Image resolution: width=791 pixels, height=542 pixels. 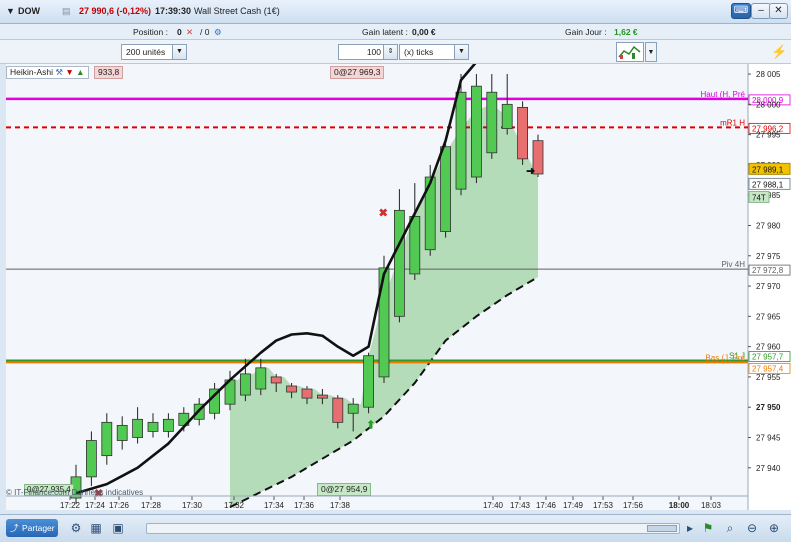 I want to click on orders-icon: ⚙, so click(x=218, y=32).